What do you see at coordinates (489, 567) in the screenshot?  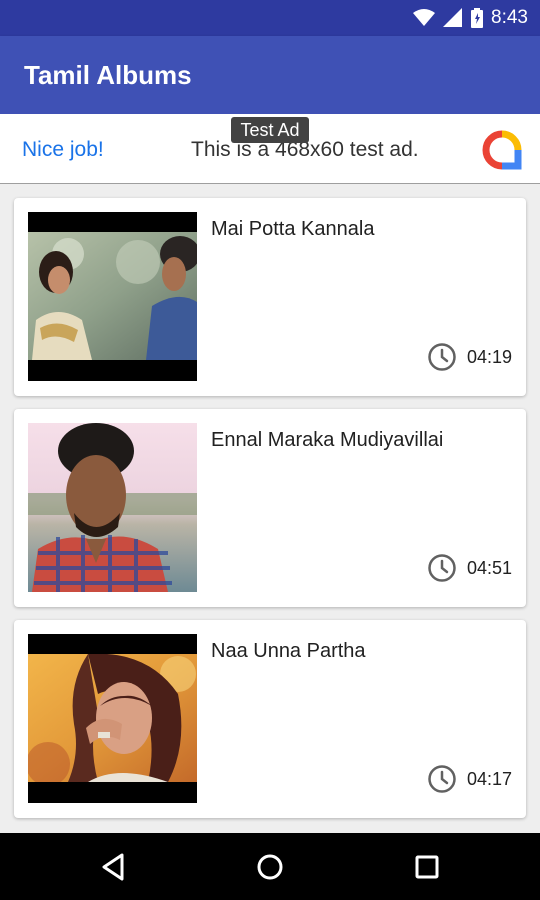 I see `duration-text: 04:51` at bounding box center [489, 567].